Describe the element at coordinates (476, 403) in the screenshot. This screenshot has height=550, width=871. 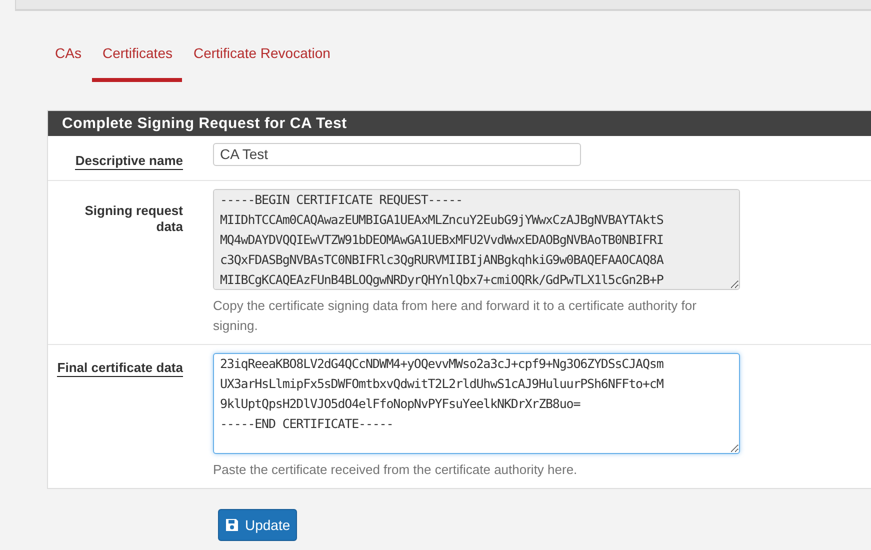
I see `certificate-text-area: 23iqReeaKBO8LV2dG4QCcNDWM4+yOQevvMWso2a3cJ+cpf9+Ng3O6ZYDSsCJAQsm UX3arHsLlmipFx5sDWFOmtbxvQdwitT2L2rldUhwS1cAJ9HuluurPSh6NFFto+cM 9klUptQpsH2DlVJO5dO4elFfoNopNvPYFsuYeelkNKDrXrZB8uo= -----END CERTIFICATE-----` at that location.